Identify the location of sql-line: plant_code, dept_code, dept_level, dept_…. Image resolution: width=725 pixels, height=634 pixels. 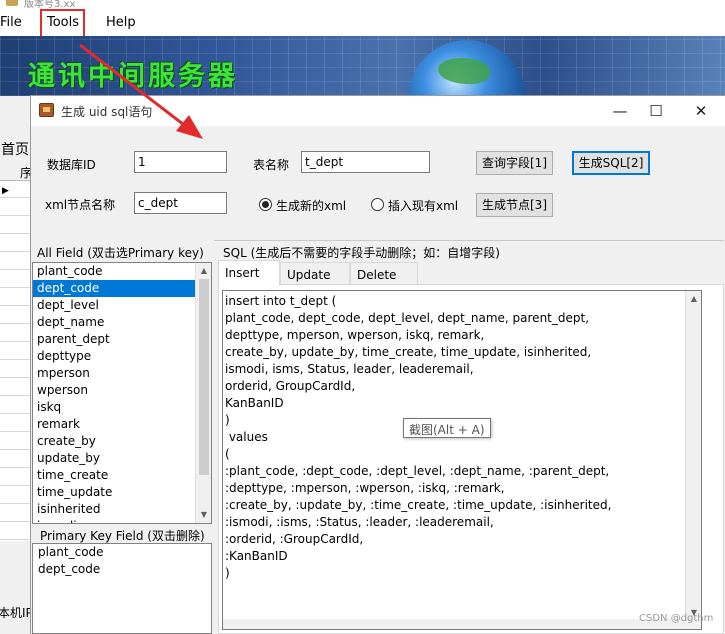
(407, 318).